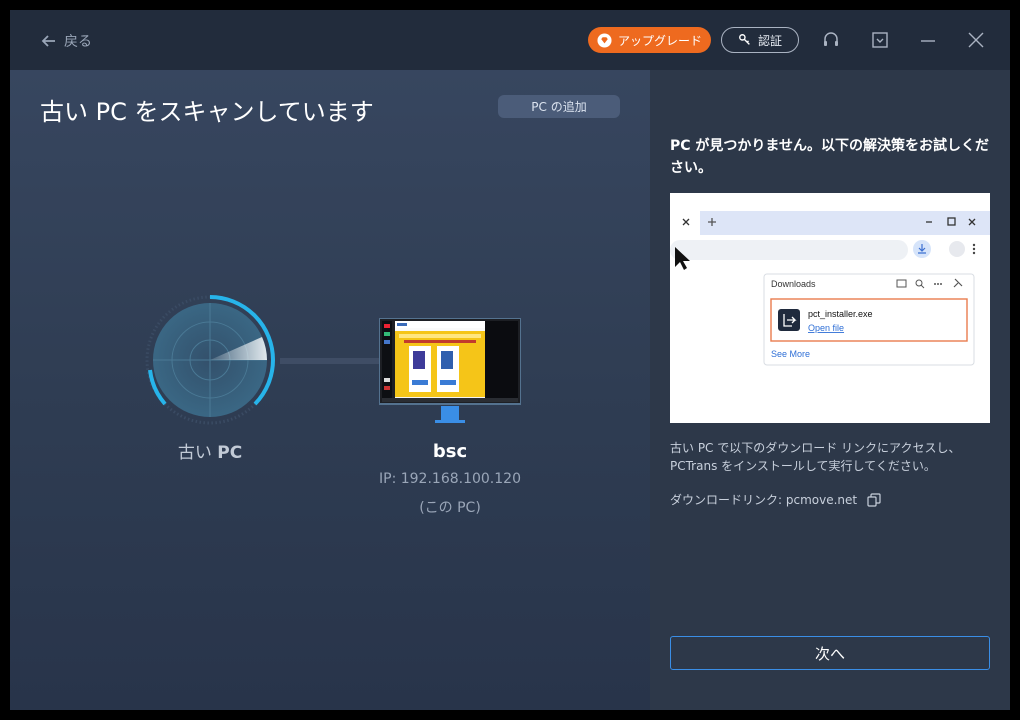 The width and height of the screenshot is (1020, 720). Describe the element at coordinates (230, 453) in the screenshot. I see `old-pc-label-bold: PC` at that location.